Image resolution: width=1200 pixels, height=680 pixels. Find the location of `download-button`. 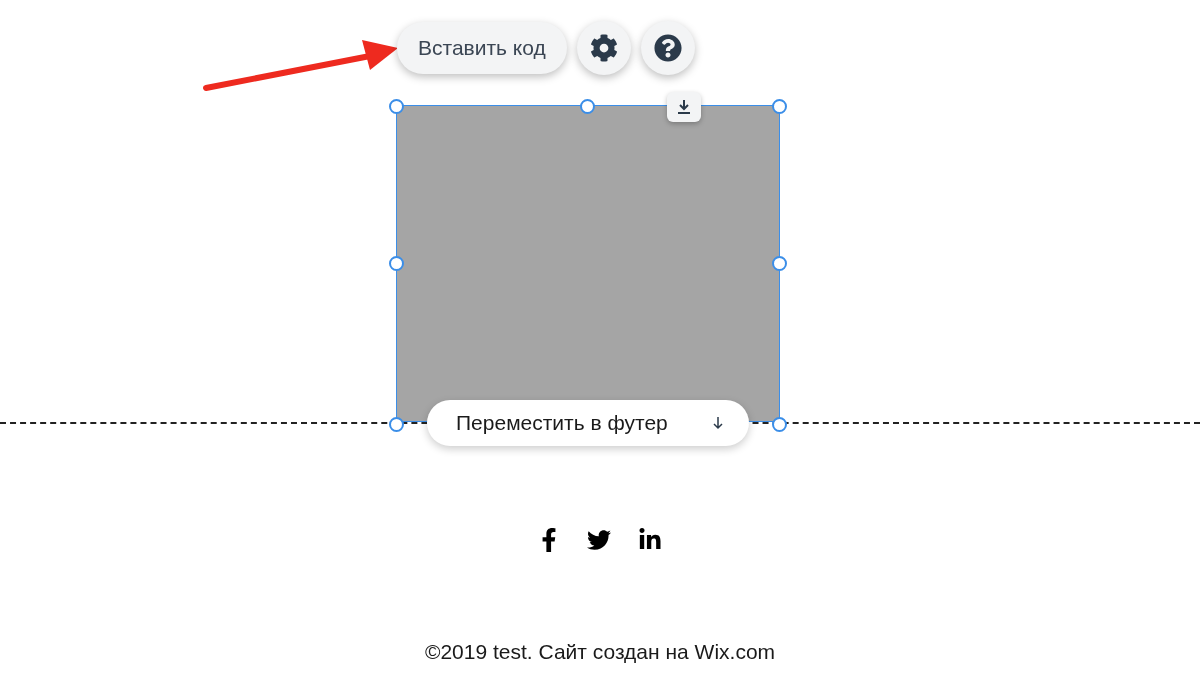

download-button is located at coordinates (684, 107).